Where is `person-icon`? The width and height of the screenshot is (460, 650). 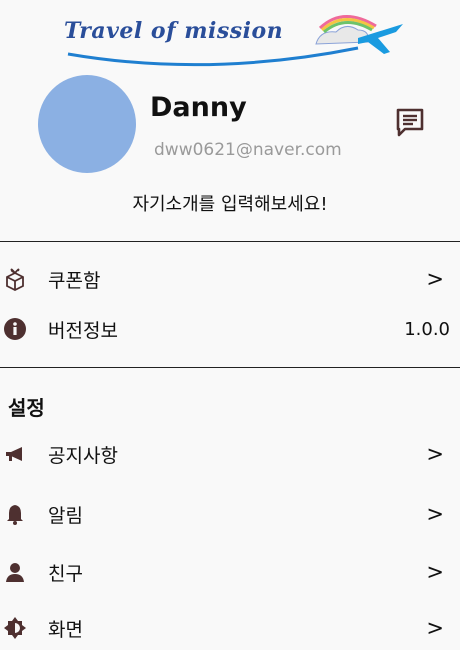
person-icon is located at coordinates (15, 572).